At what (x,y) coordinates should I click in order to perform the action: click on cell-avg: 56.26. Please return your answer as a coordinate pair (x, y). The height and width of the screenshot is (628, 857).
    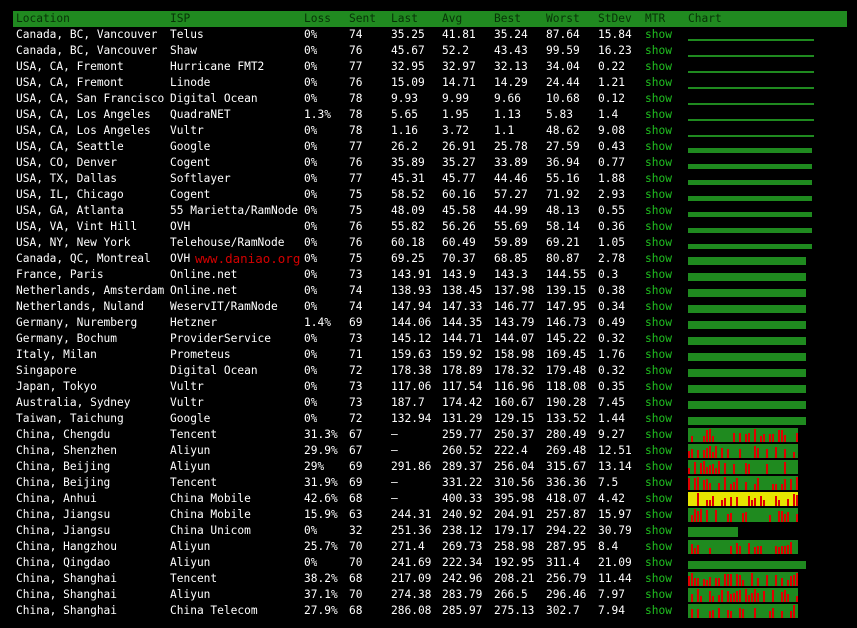
    Looking at the image, I should click on (459, 226).